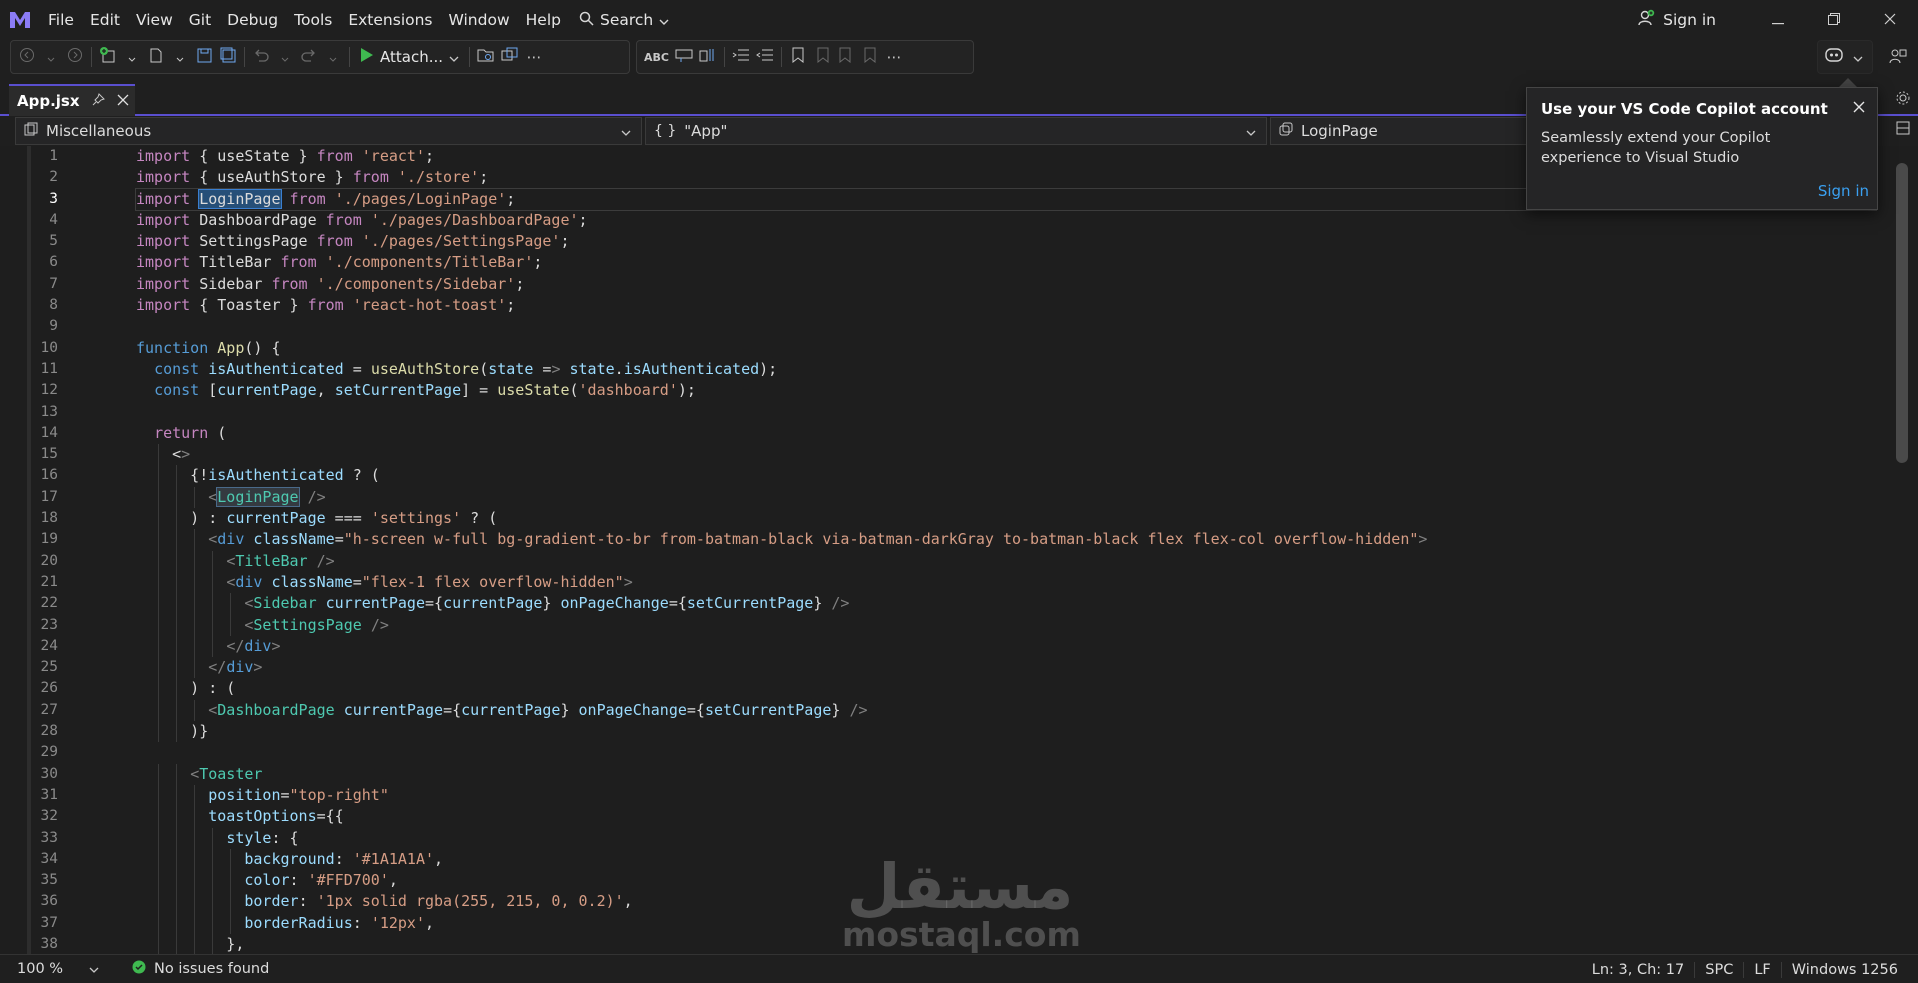 The image size is (1918, 983). What do you see at coordinates (1689, 20) in the screenshot?
I see `sign-in-label: Sign in` at bounding box center [1689, 20].